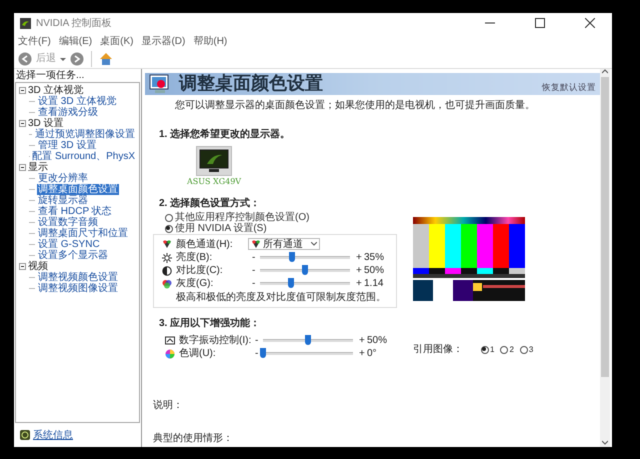  What do you see at coordinates (163, 41) in the screenshot?
I see `menu-item: 显示器(D)` at bounding box center [163, 41].